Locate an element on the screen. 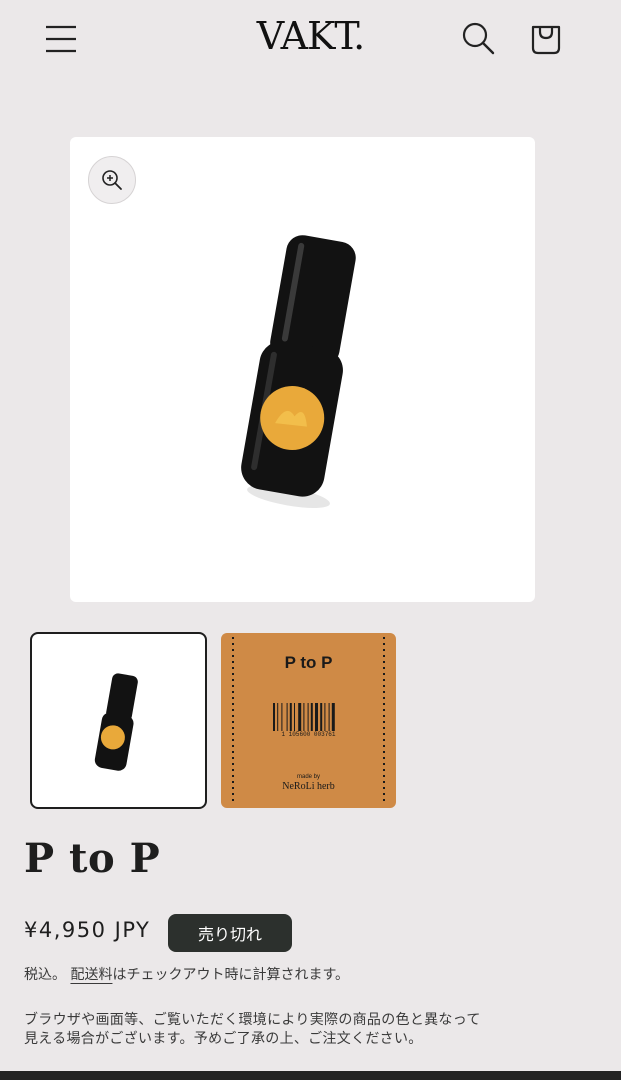  cart-button is located at coordinates (546, 38).